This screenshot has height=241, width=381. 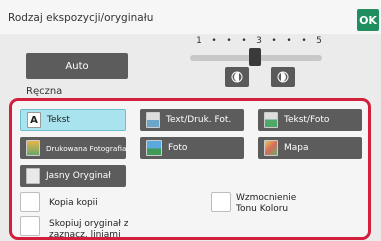 What do you see at coordinates (178, 148) in the screenshot?
I see `option-label: Foto` at bounding box center [178, 148].